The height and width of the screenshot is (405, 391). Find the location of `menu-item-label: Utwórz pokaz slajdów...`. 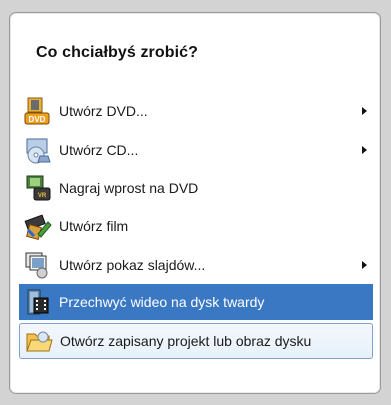

menu-item-label: Utwórz pokaz slajdów... is located at coordinates (132, 265).